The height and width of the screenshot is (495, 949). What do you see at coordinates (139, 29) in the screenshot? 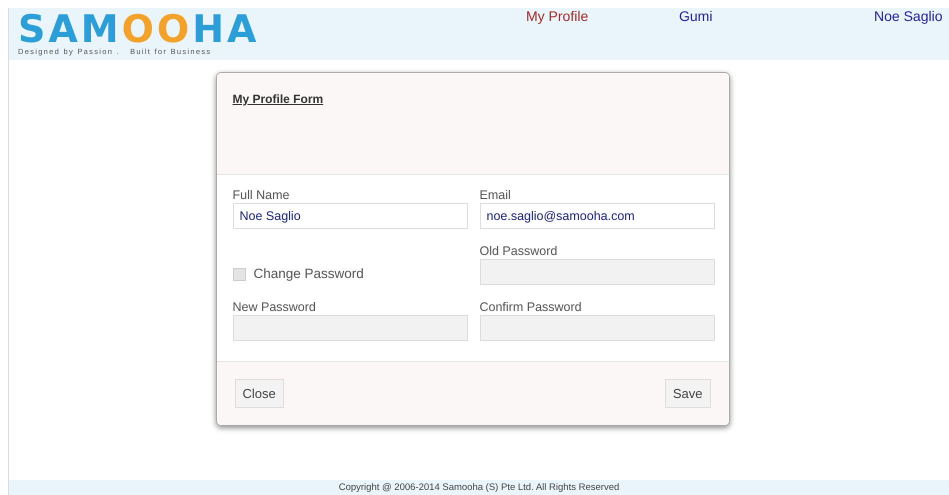
I see `logo-wordmark: SAM OO HA` at bounding box center [139, 29].